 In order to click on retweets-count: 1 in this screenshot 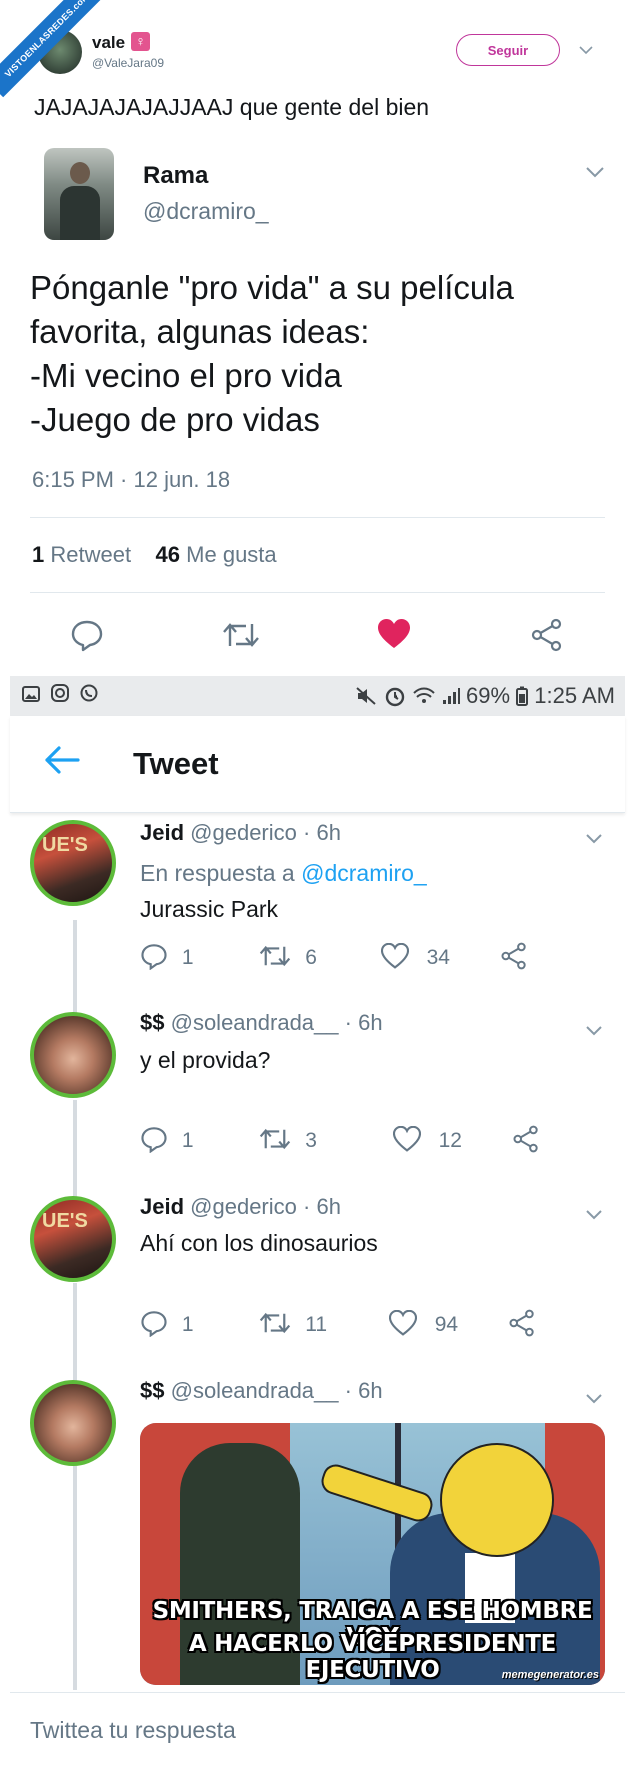, I will do `click(38, 554)`.